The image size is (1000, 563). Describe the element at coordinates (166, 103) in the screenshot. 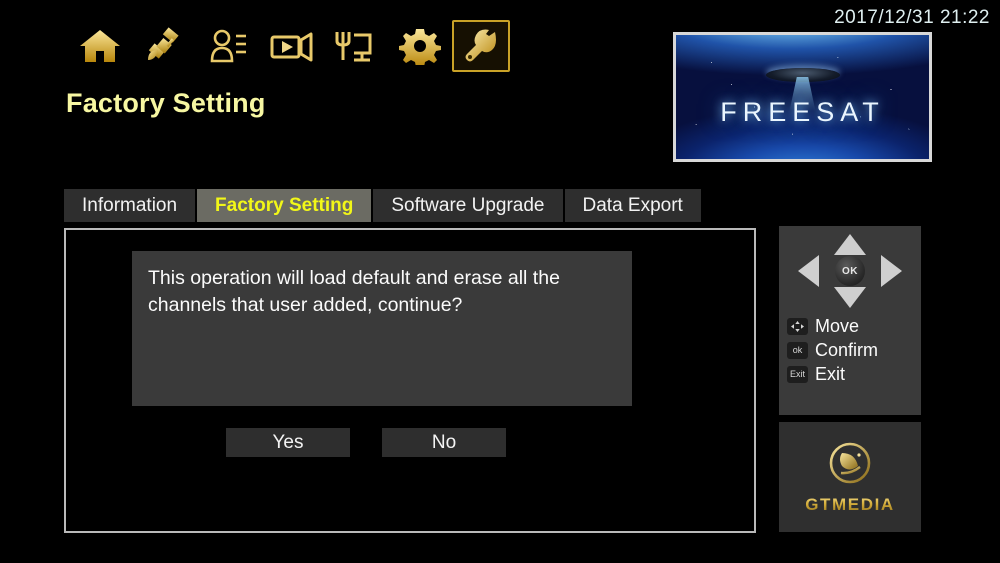

I see `page-title: Factory Setting` at that location.